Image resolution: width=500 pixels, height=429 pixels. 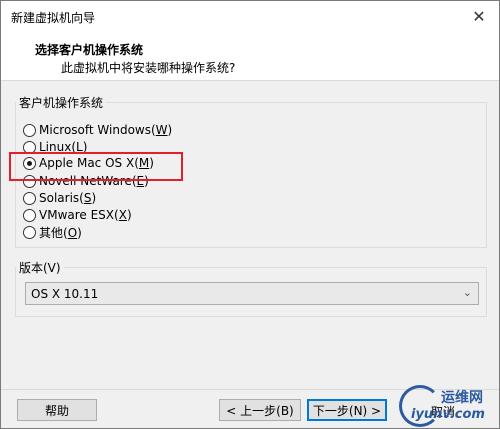 What do you see at coordinates (479, 16) in the screenshot?
I see `close-icon: ✕` at bounding box center [479, 16].